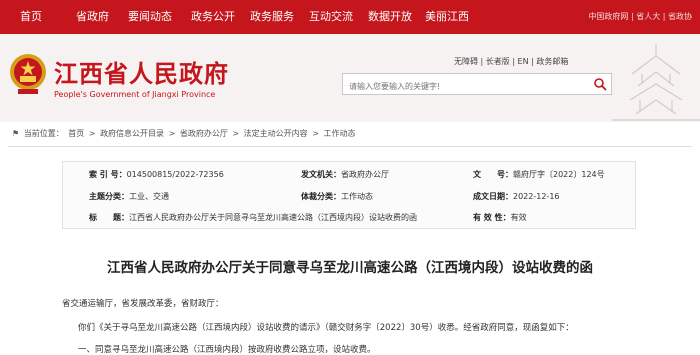 This screenshot has height=355, width=700. I want to click on meta-topic: 主题分类：工业、交通, so click(129, 196).